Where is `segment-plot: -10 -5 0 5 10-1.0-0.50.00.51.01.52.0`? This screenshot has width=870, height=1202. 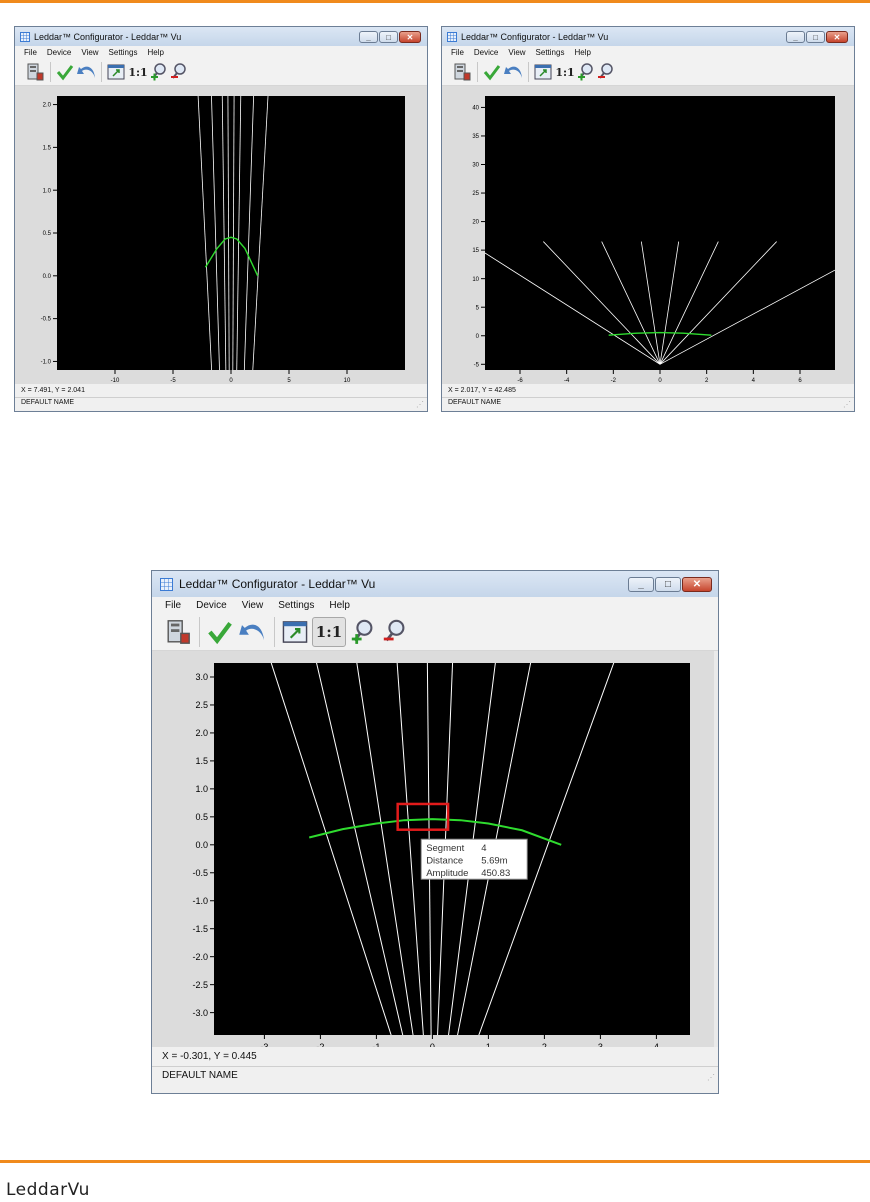
segment-plot: -10 -5 0 5 10-1.0-0.50.00.51.01.52.0 is located at coordinates (221, 235).